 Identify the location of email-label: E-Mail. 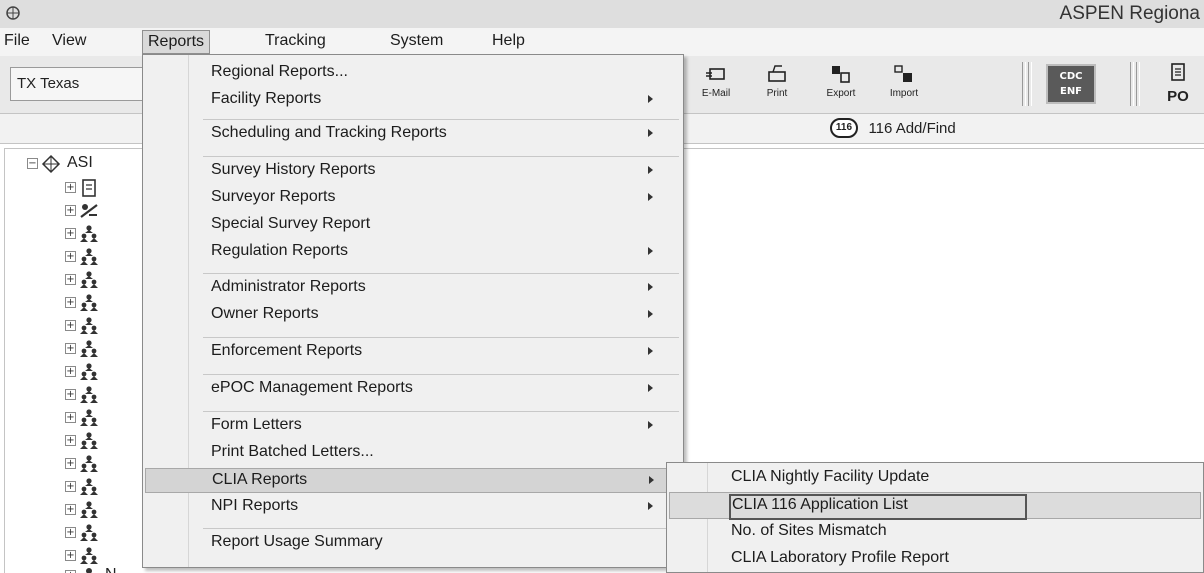
(716, 93).